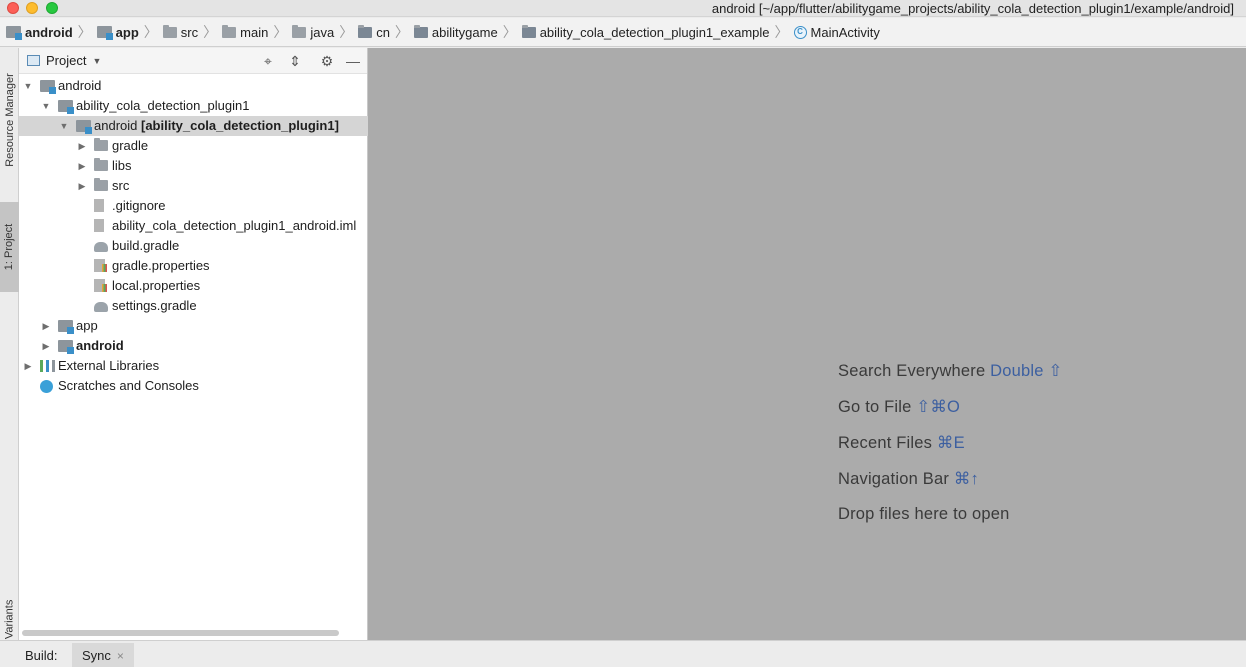 Image resolution: width=1246 pixels, height=667 pixels. I want to click on collapse-all-icon: ⇕, so click(295, 61).